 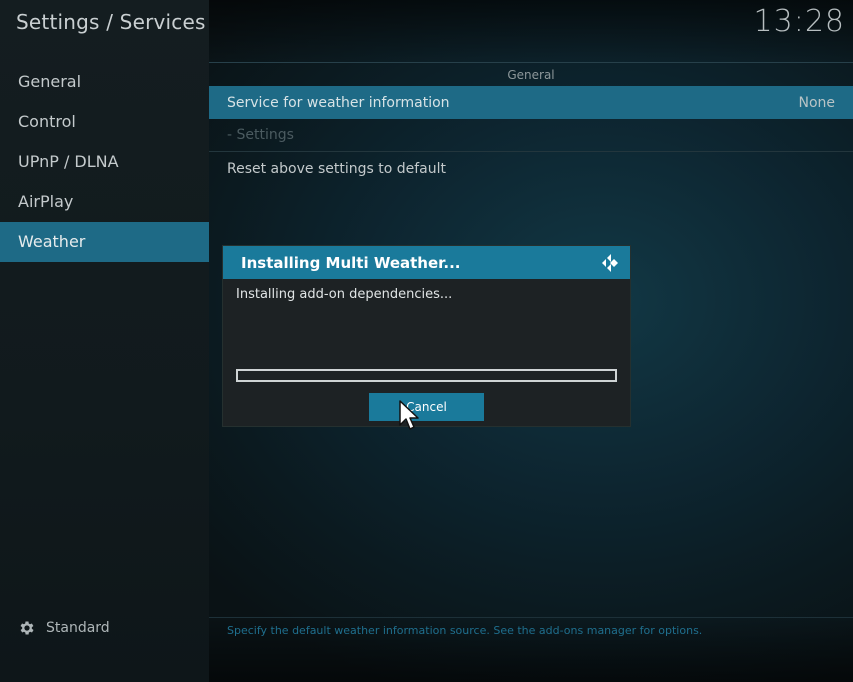 What do you see at coordinates (336, 168) in the screenshot?
I see `setting-label: Reset above settings to default` at bounding box center [336, 168].